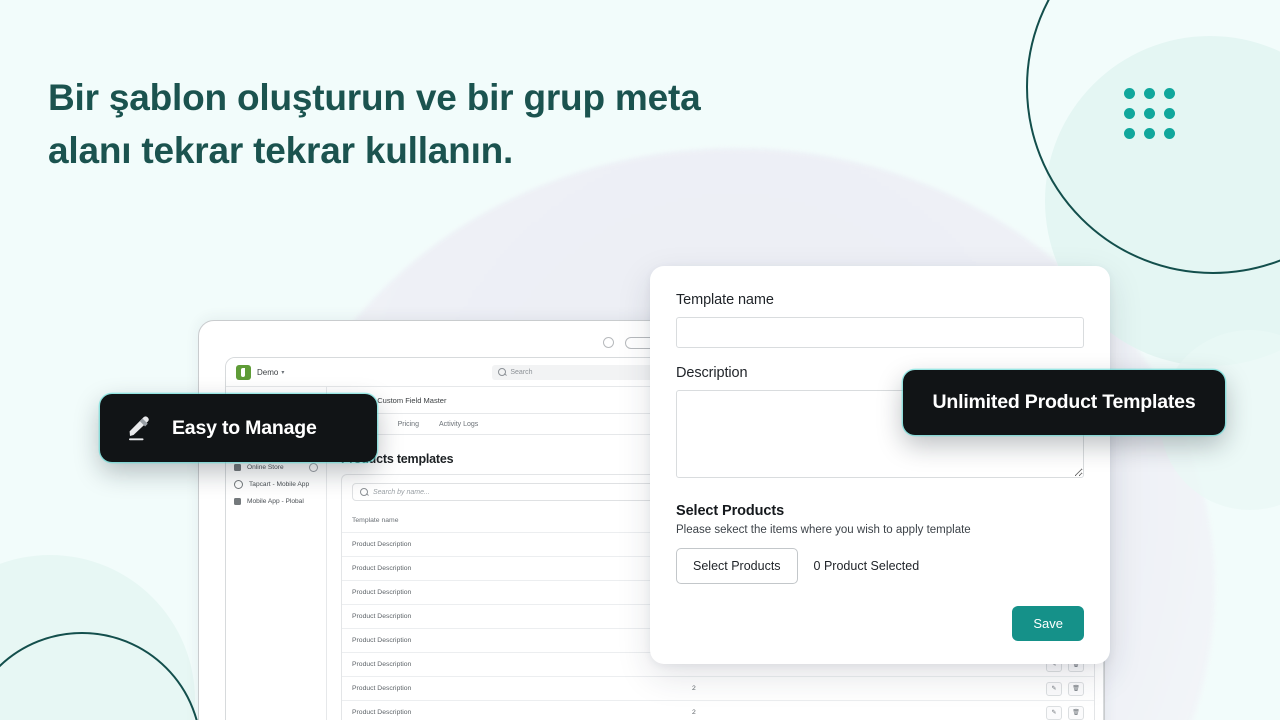 Image resolution: width=1280 pixels, height=720 pixels. Describe the element at coordinates (458, 424) in the screenshot. I see `tab-activity-logs: Activity Logs` at that location.